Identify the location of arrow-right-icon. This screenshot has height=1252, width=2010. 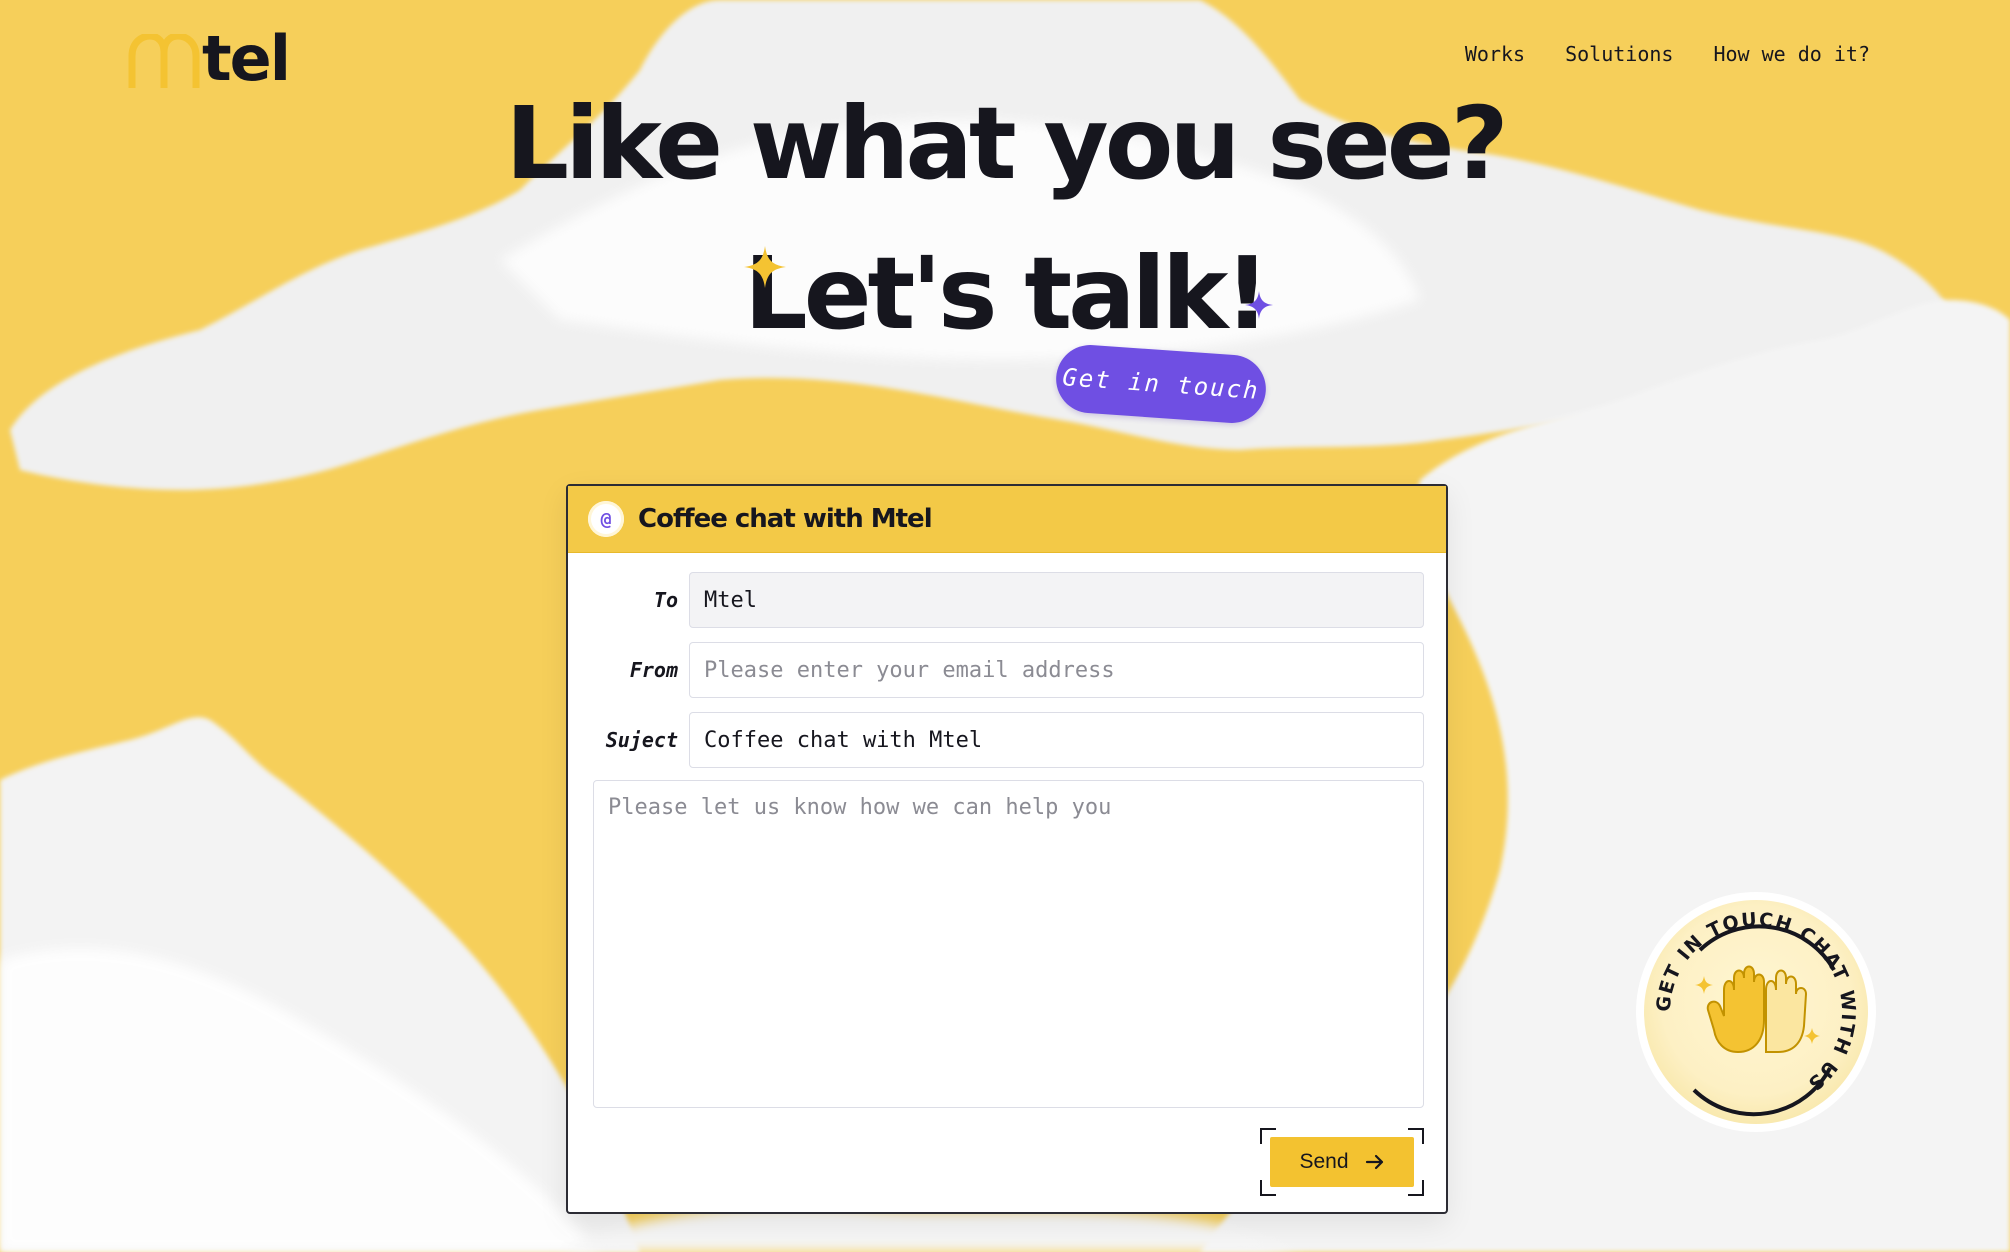
(1374, 1162).